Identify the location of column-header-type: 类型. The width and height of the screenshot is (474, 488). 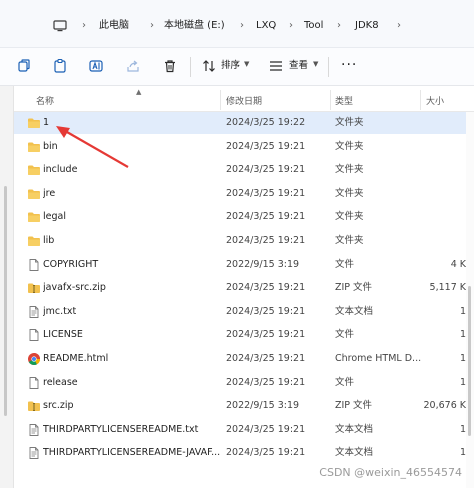
(344, 100).